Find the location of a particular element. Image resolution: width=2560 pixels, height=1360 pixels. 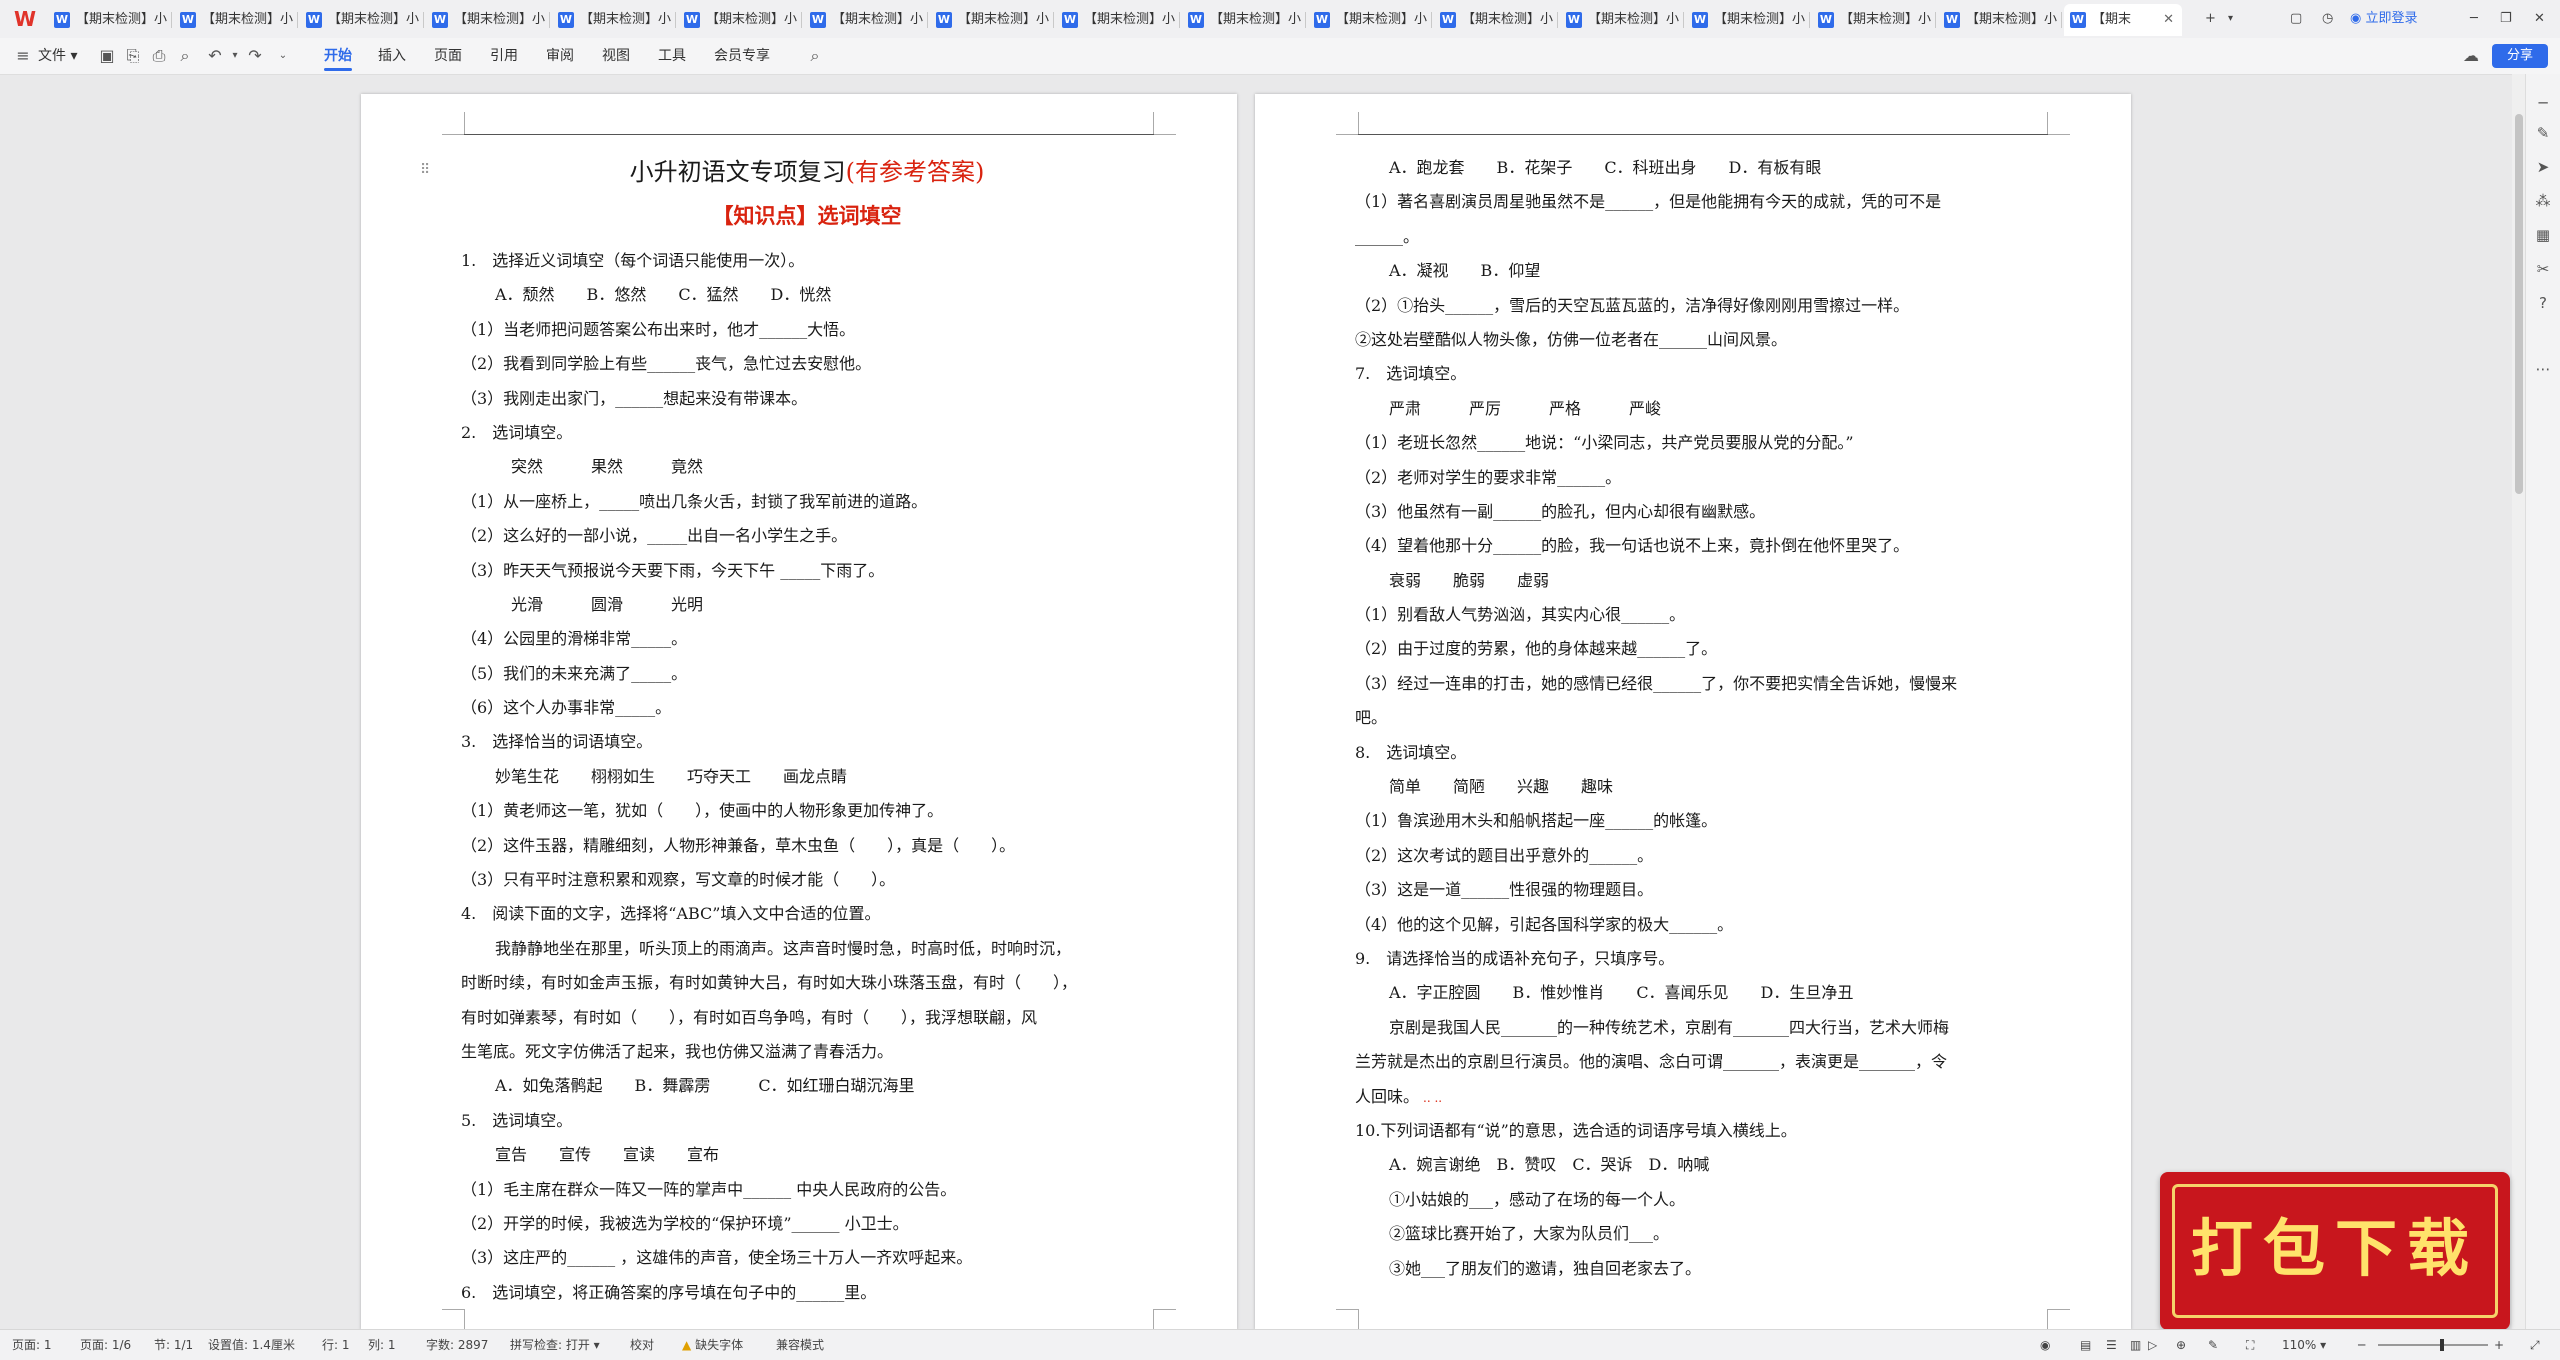

file-menu: 文件 ▾ is located at coordinates (57, 56).